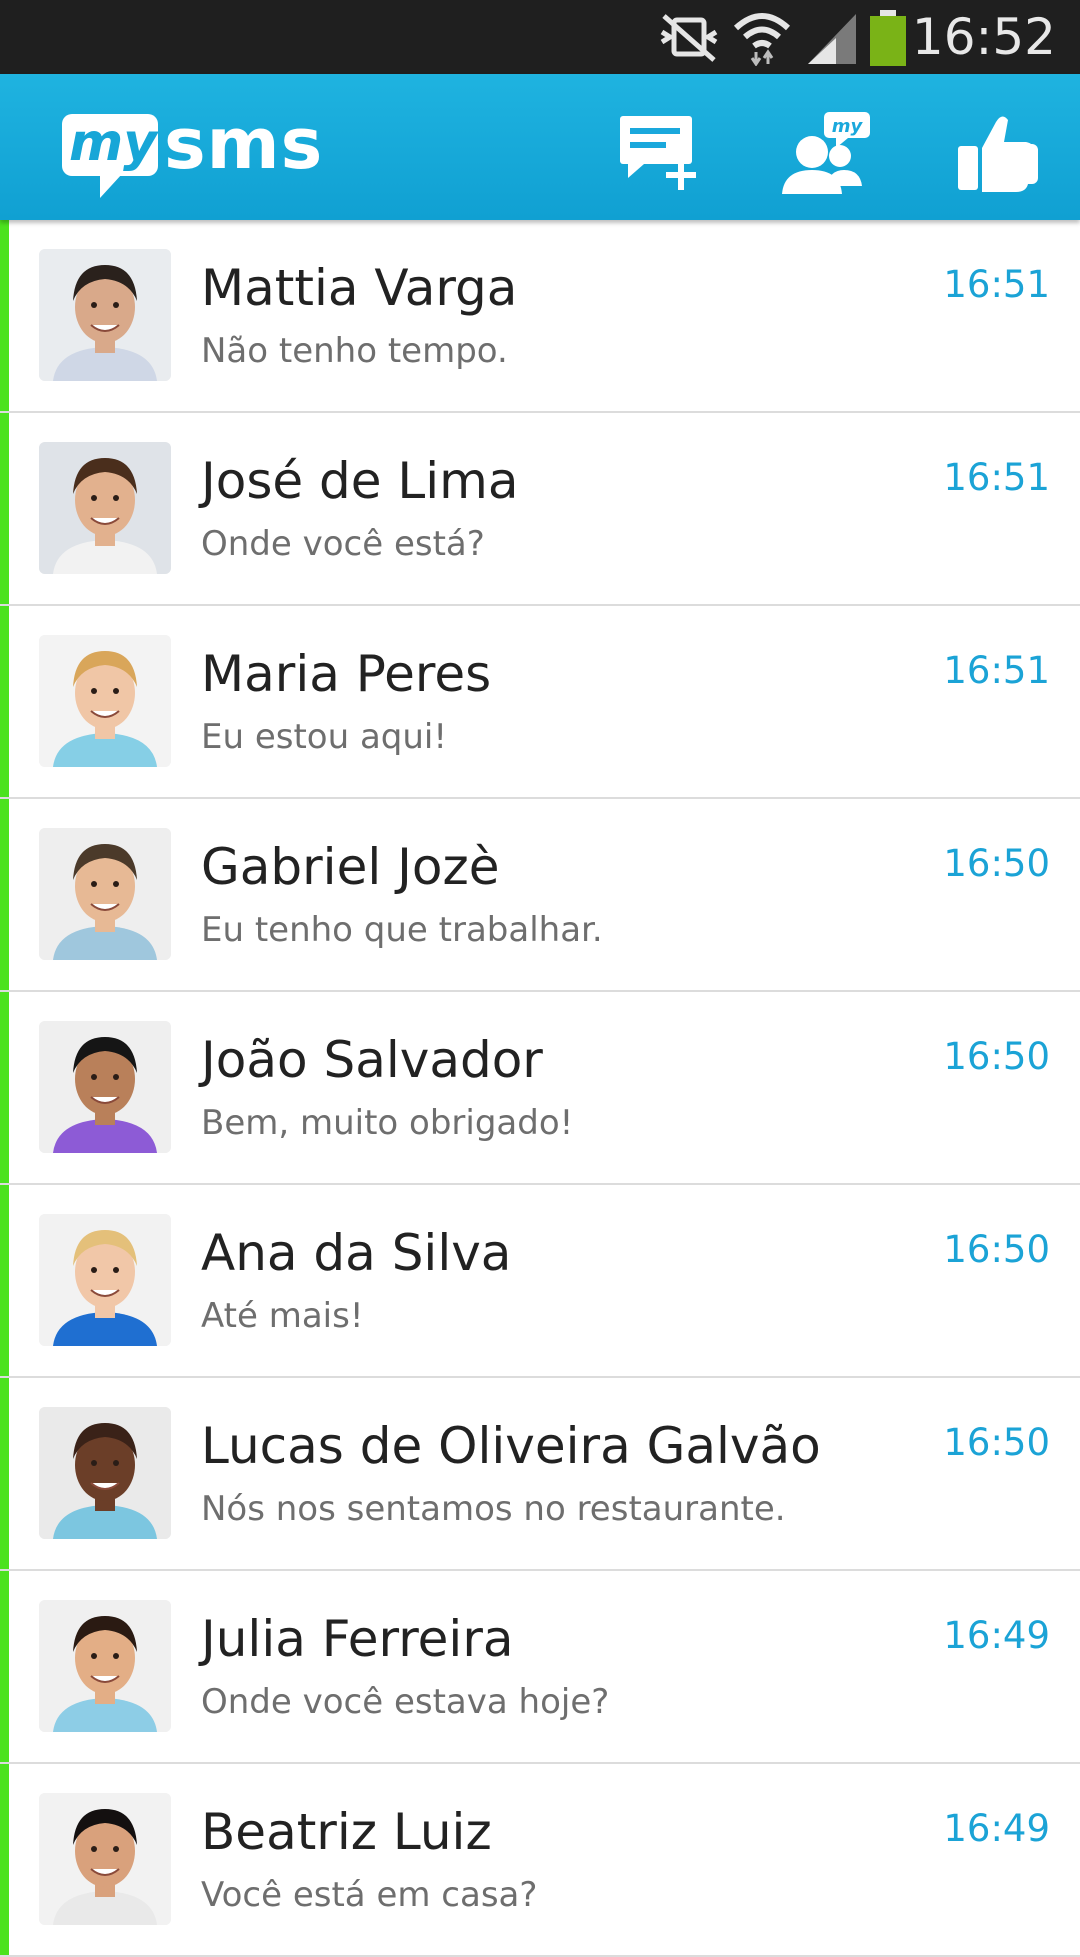 The width and height of the screenshot is (1080, 1957). Describe the element at coordinates (540, 147) in the screenshot. I see `app-bar: my sms my` at that location.